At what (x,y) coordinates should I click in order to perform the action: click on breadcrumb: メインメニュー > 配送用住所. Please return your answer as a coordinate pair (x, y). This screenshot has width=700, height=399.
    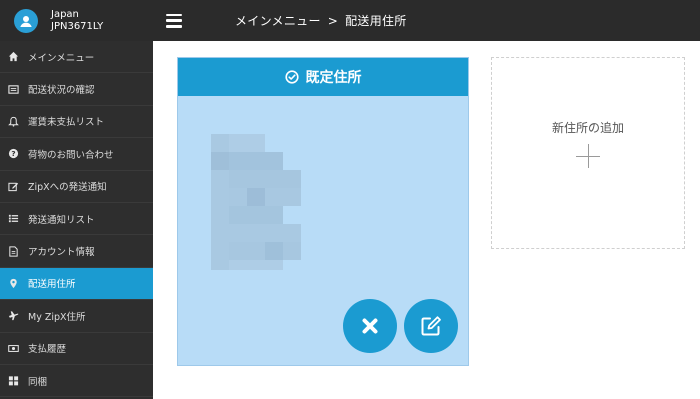
    Looking at the image, I should click on (321, 20).